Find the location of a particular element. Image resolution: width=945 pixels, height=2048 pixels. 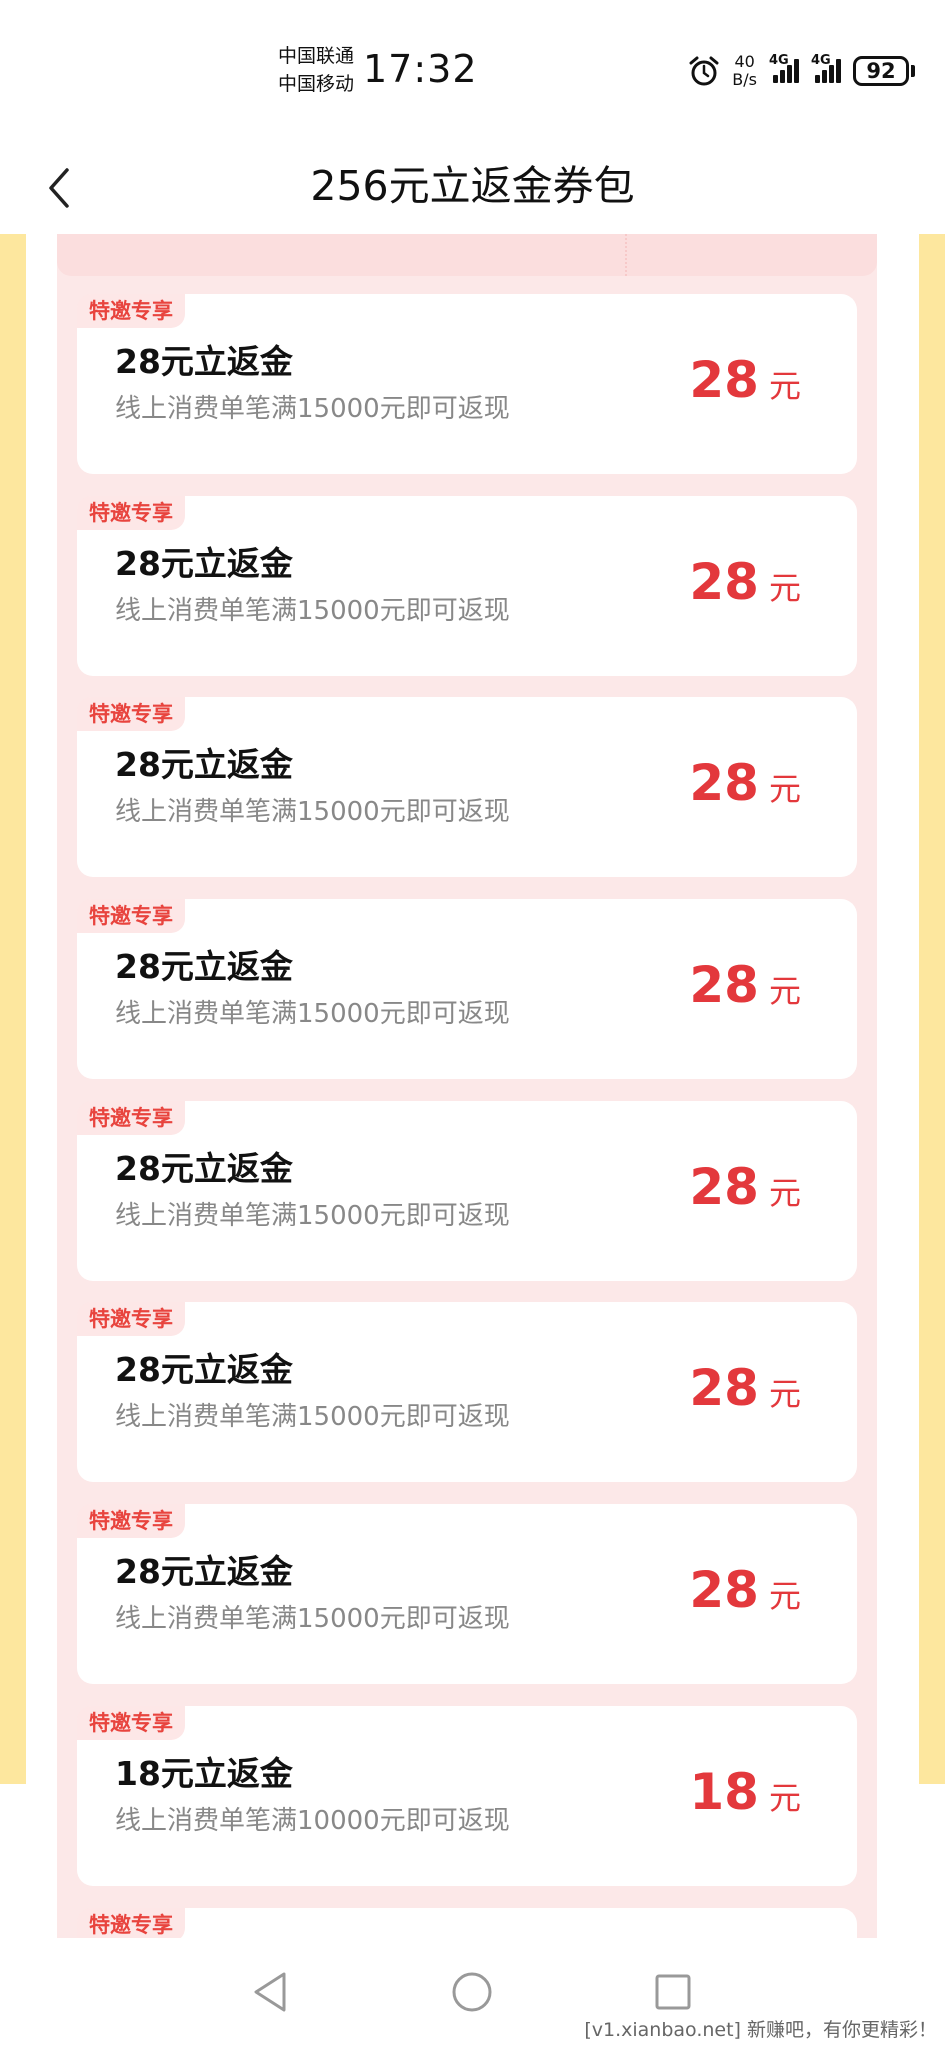

nav-home-button is located at coordinates (472, 1992).